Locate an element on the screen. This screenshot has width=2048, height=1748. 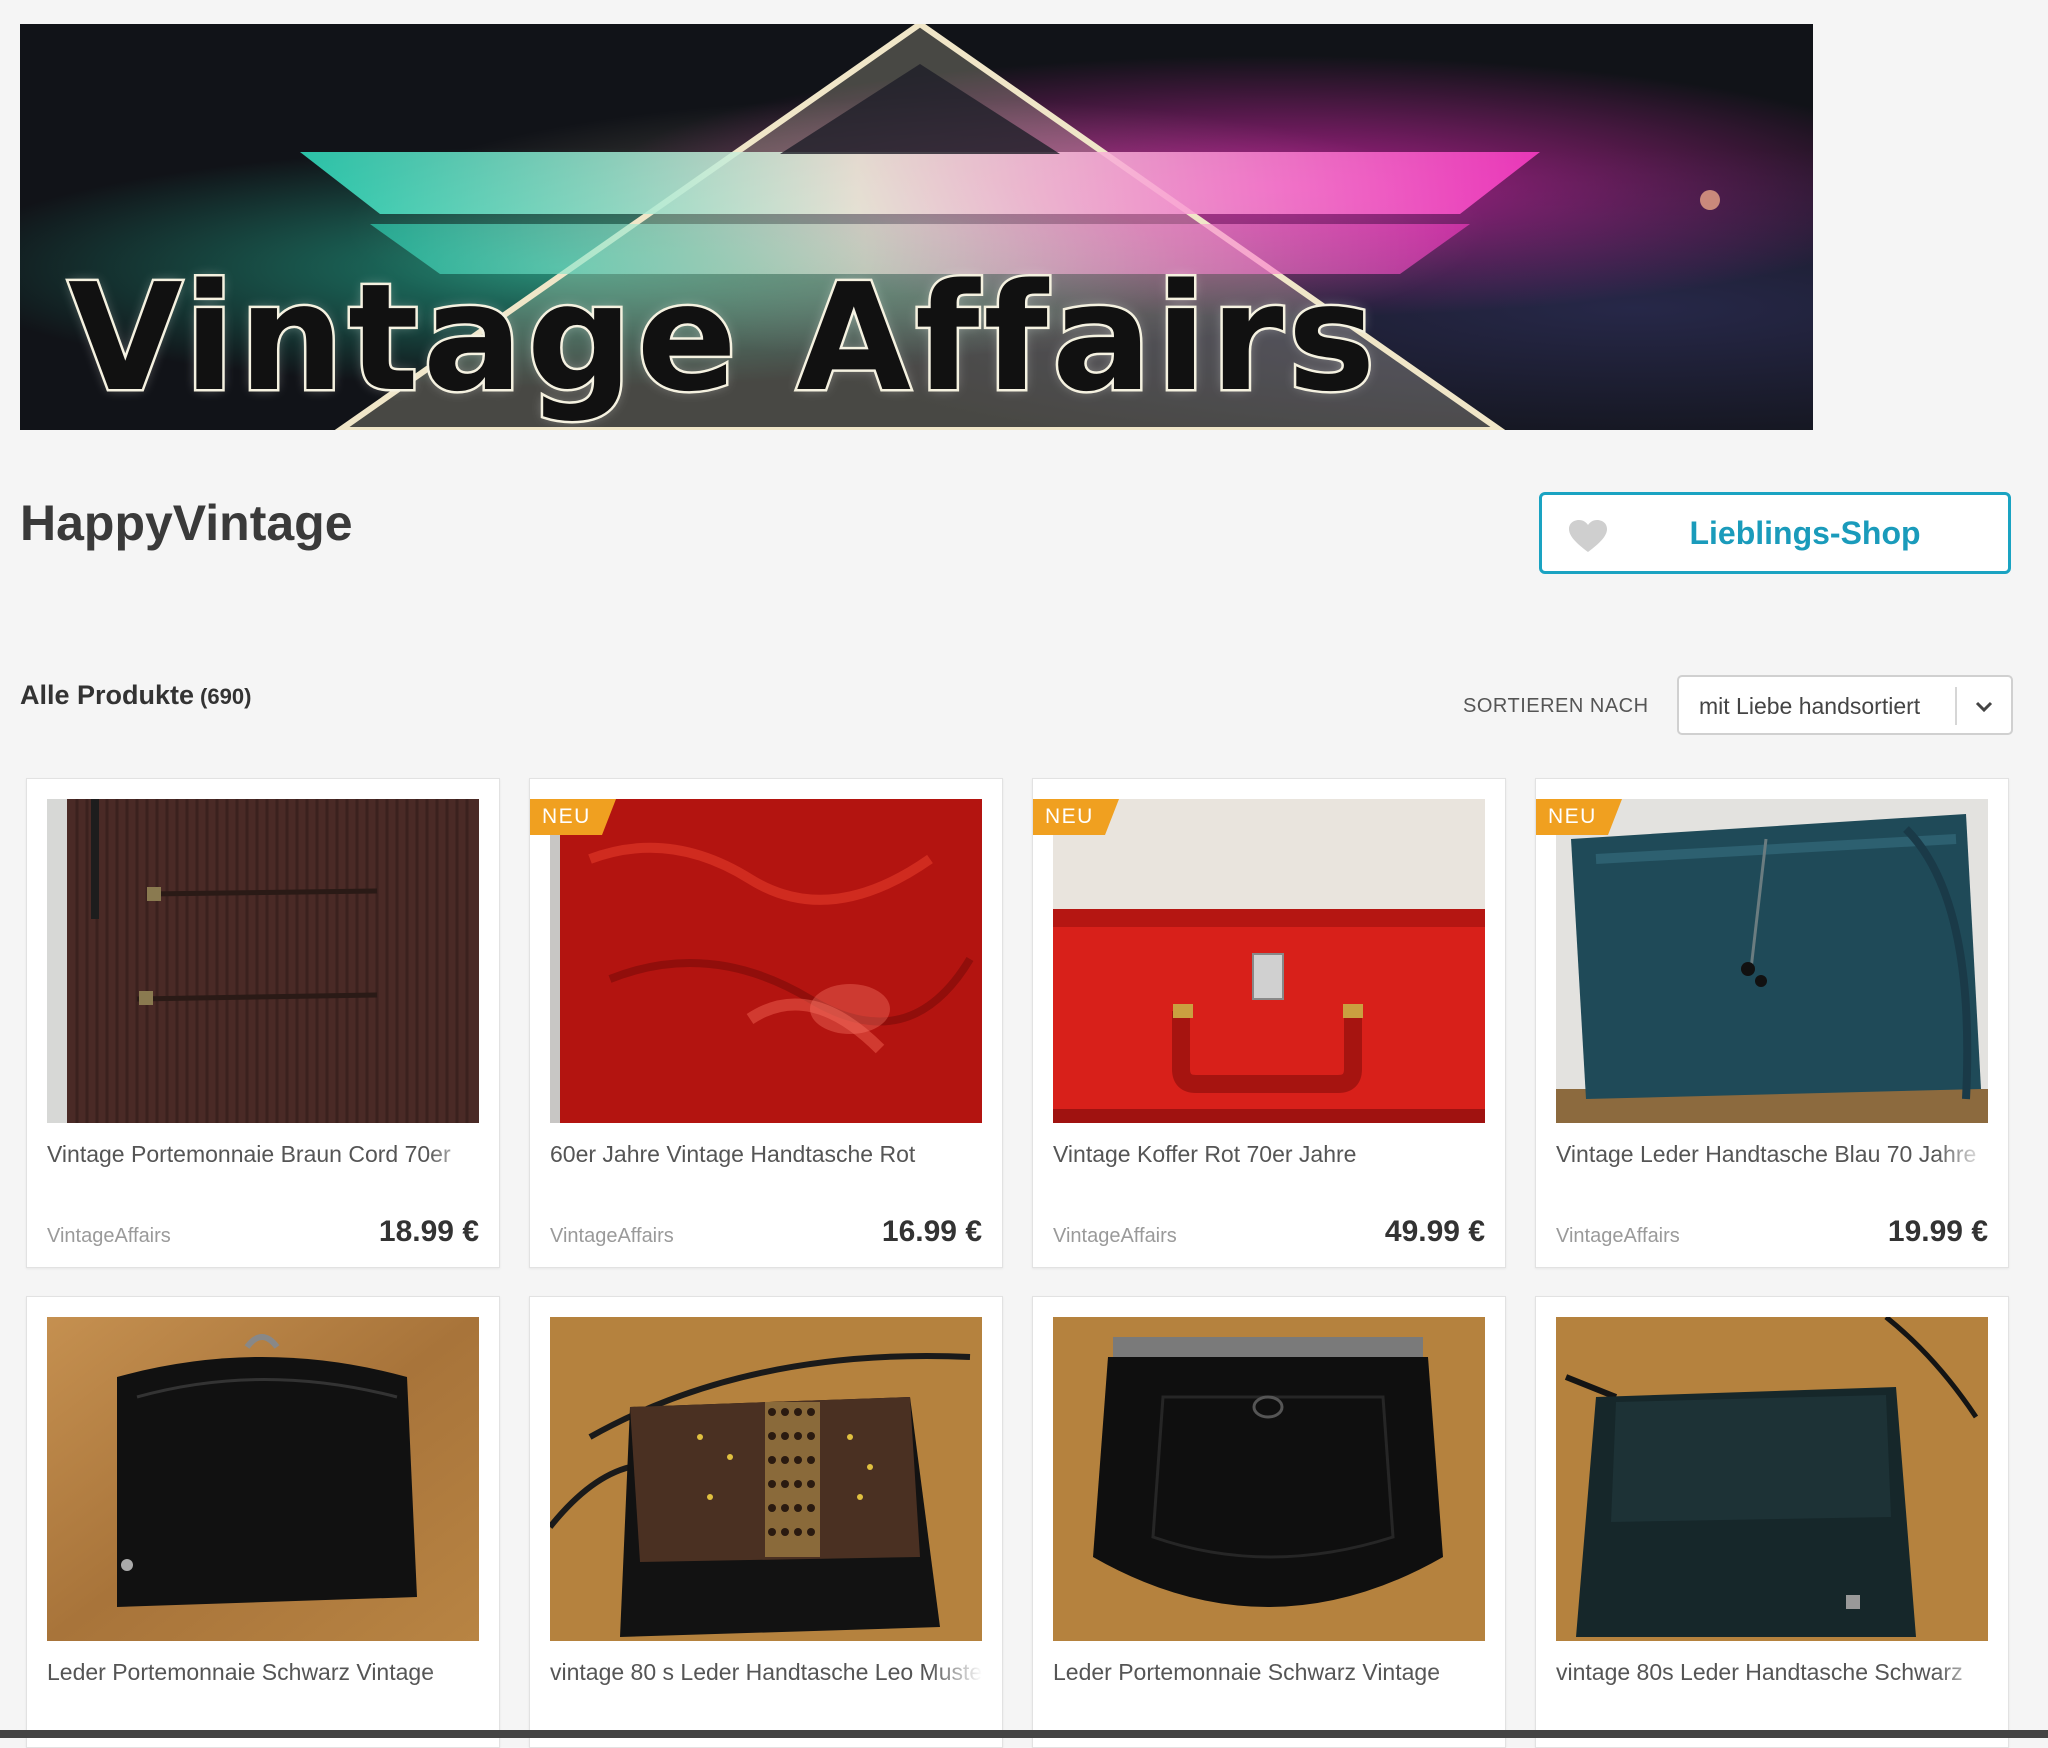
bottom-strip is located at coordinates (1024, 1734).